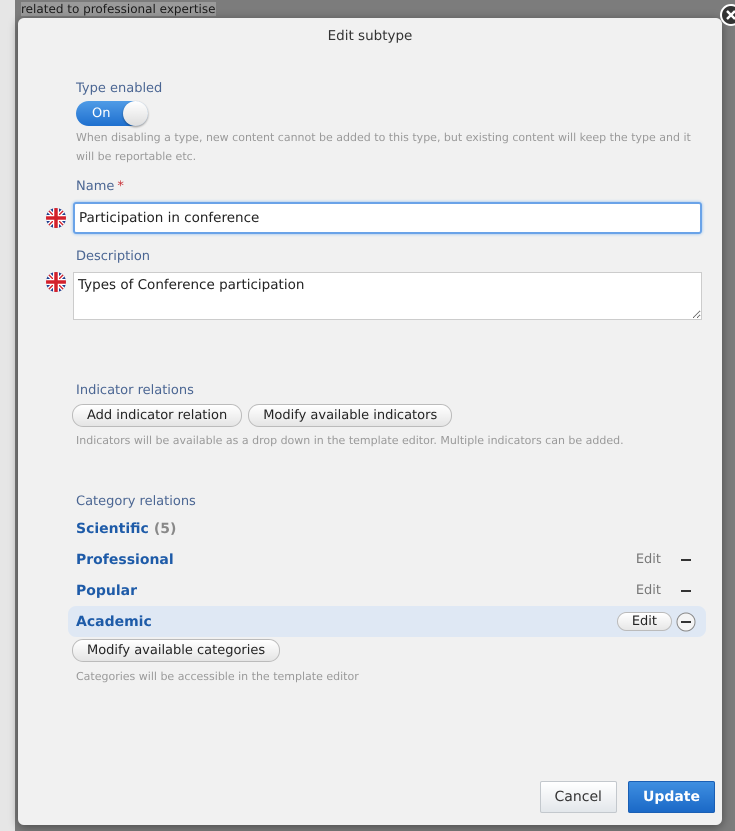  I want to click on dialog-title: Edit subtype, so click(370, 36).